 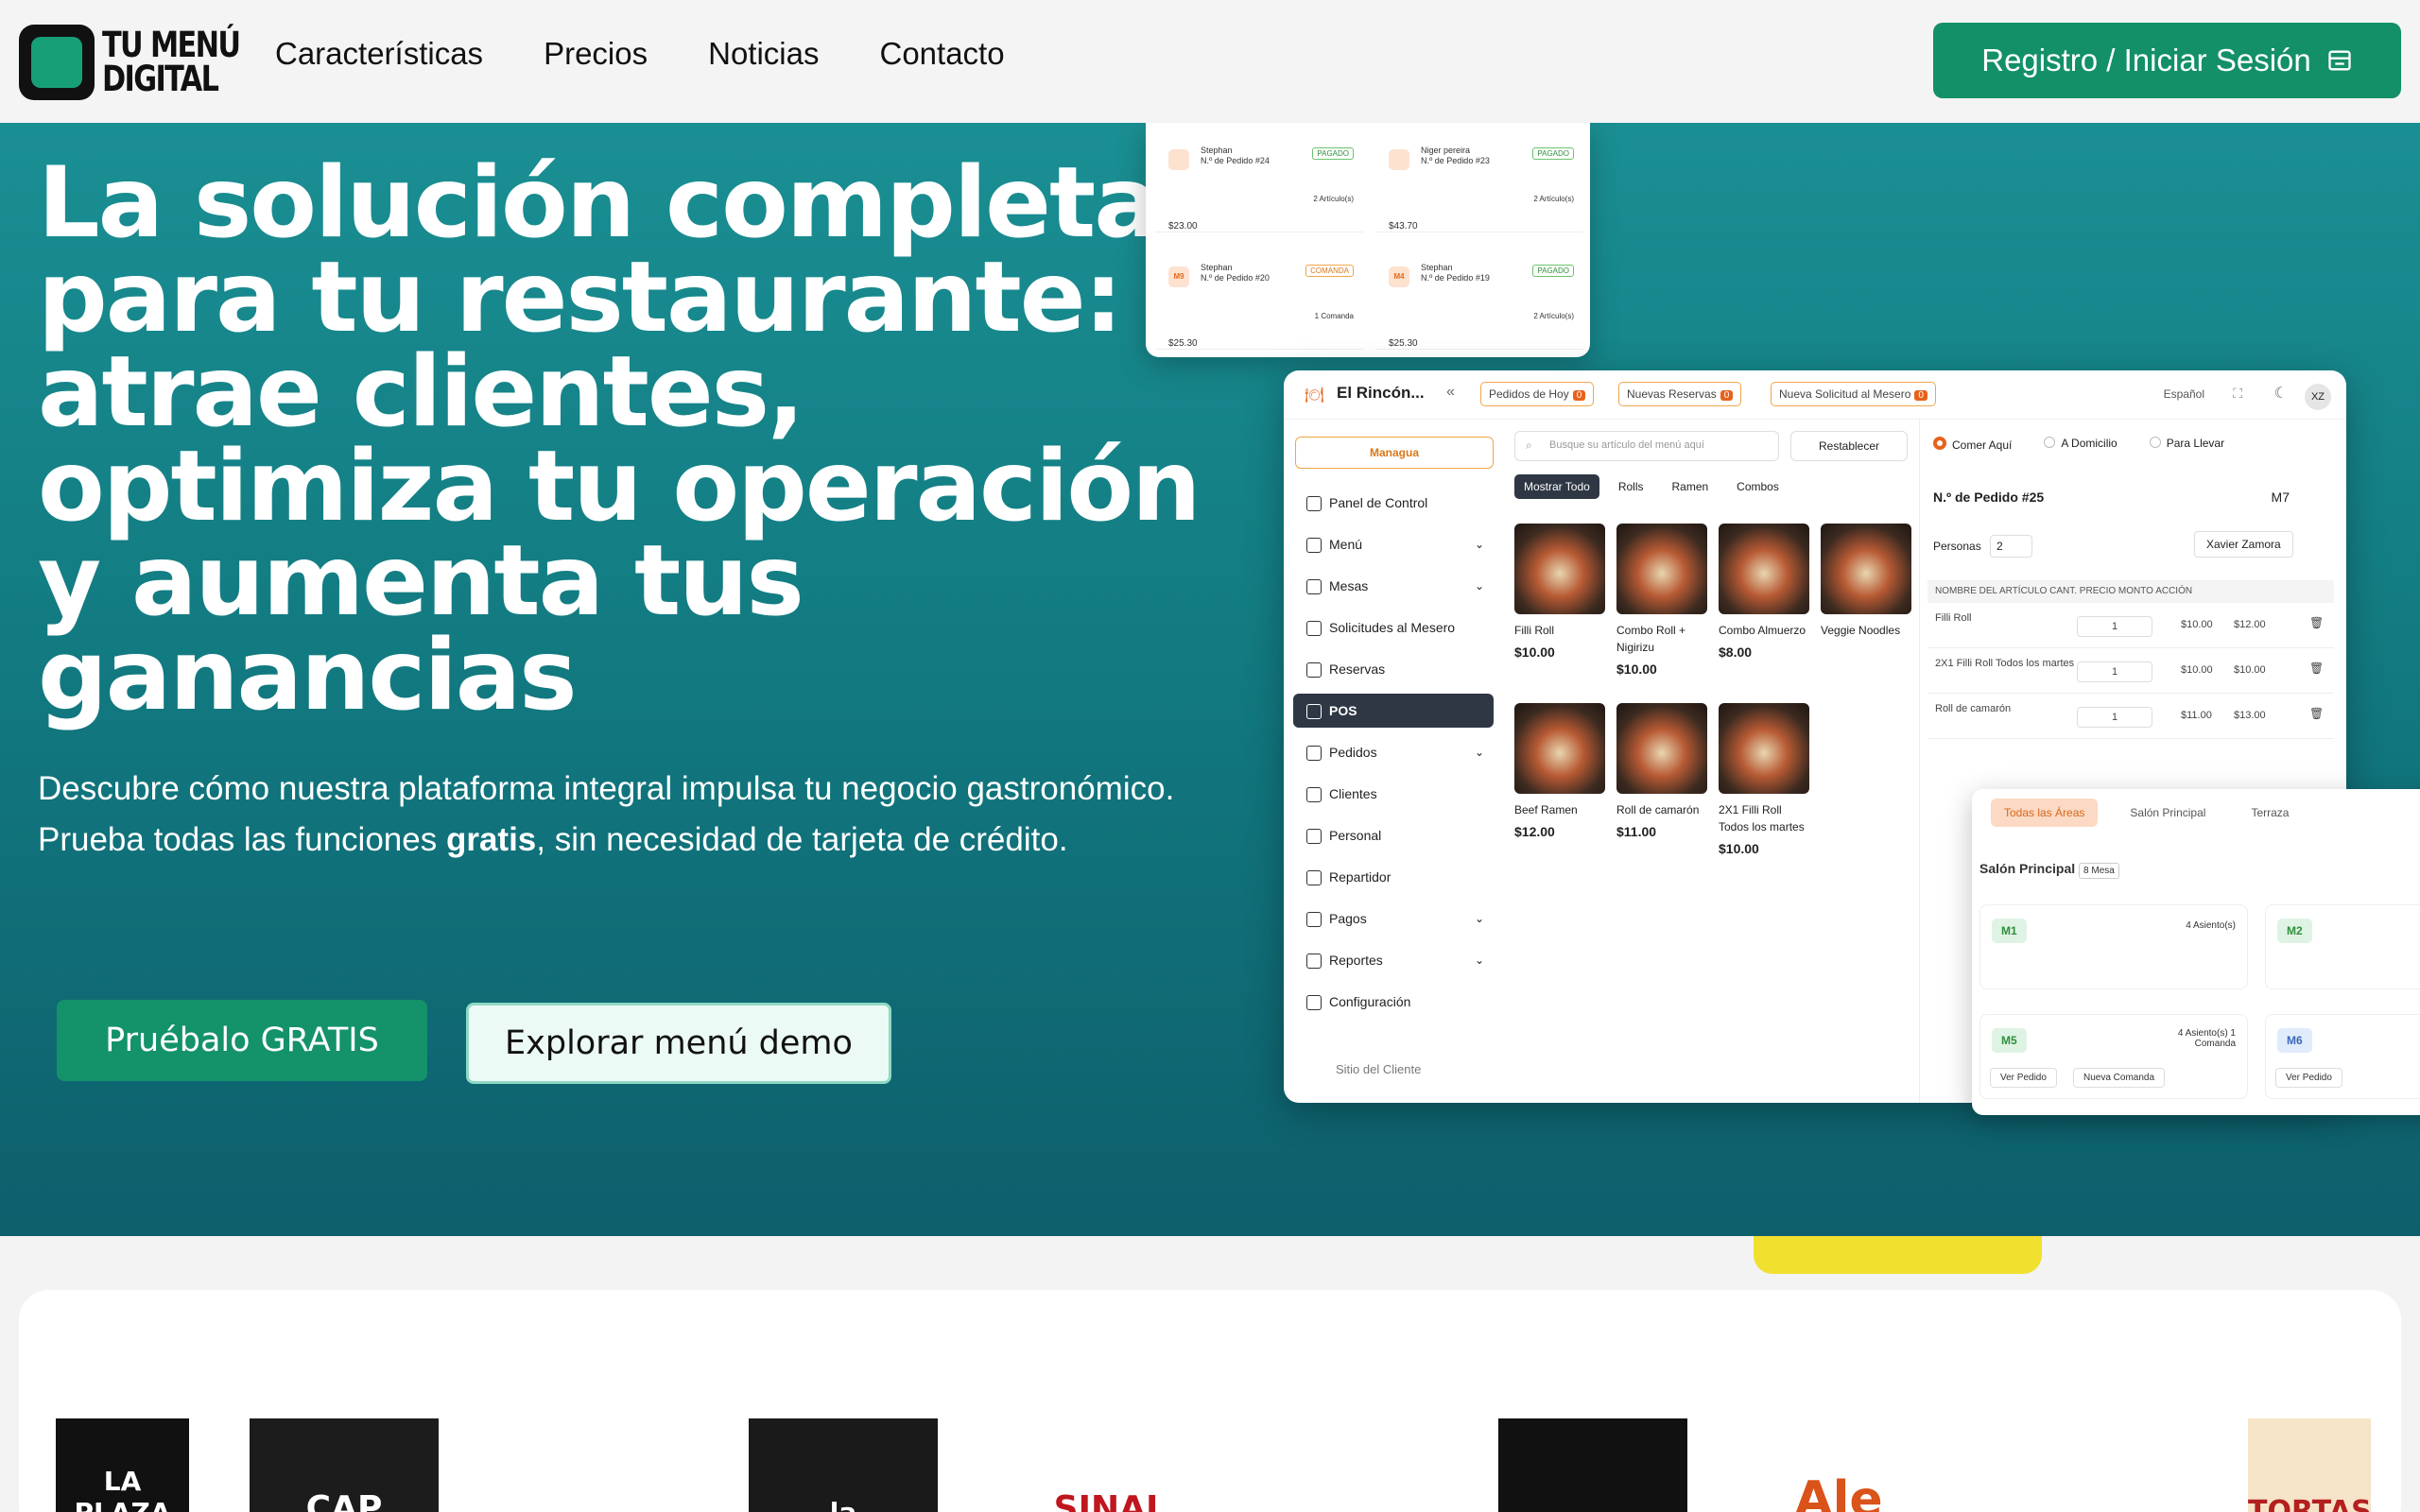 What do you see at coordinates (2168, 813) in the screenshot?
I see `tab-main-hall: Salón Principal` at bounding box center [2168, 813].